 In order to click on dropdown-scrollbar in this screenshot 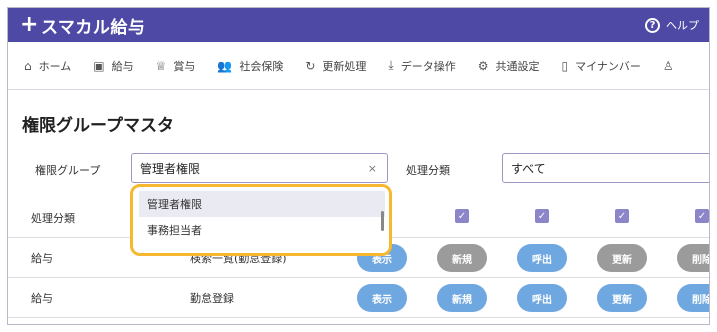, I will do `click(382, 221)`.